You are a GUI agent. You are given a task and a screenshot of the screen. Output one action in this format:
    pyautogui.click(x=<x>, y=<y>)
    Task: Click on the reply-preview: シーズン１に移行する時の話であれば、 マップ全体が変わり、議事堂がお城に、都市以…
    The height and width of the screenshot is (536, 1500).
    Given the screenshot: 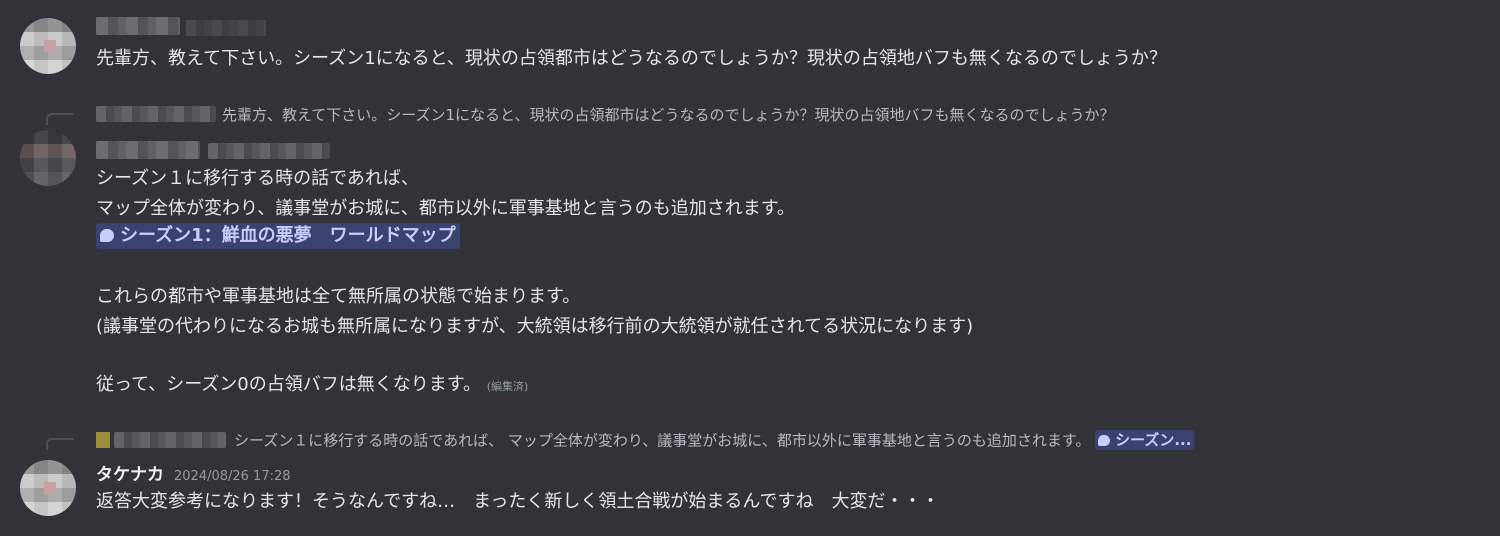 What is the action you would take?
    pyautogui.click(x=662, y=440)
    